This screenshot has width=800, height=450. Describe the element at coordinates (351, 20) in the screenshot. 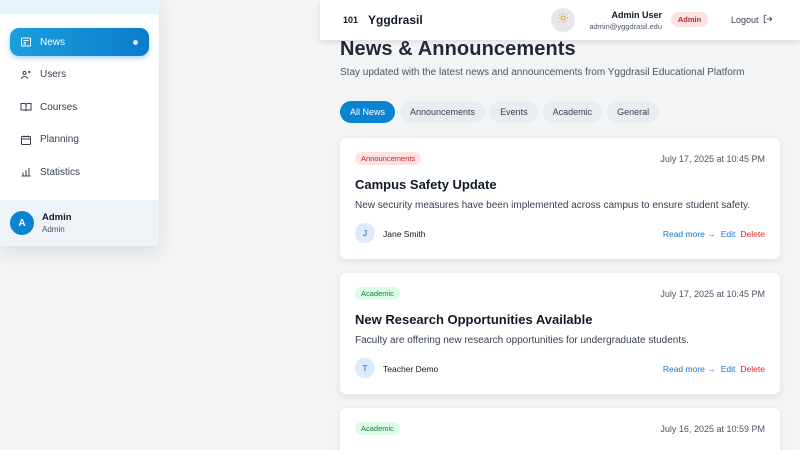

I see `logo-mark: 101` at that location.